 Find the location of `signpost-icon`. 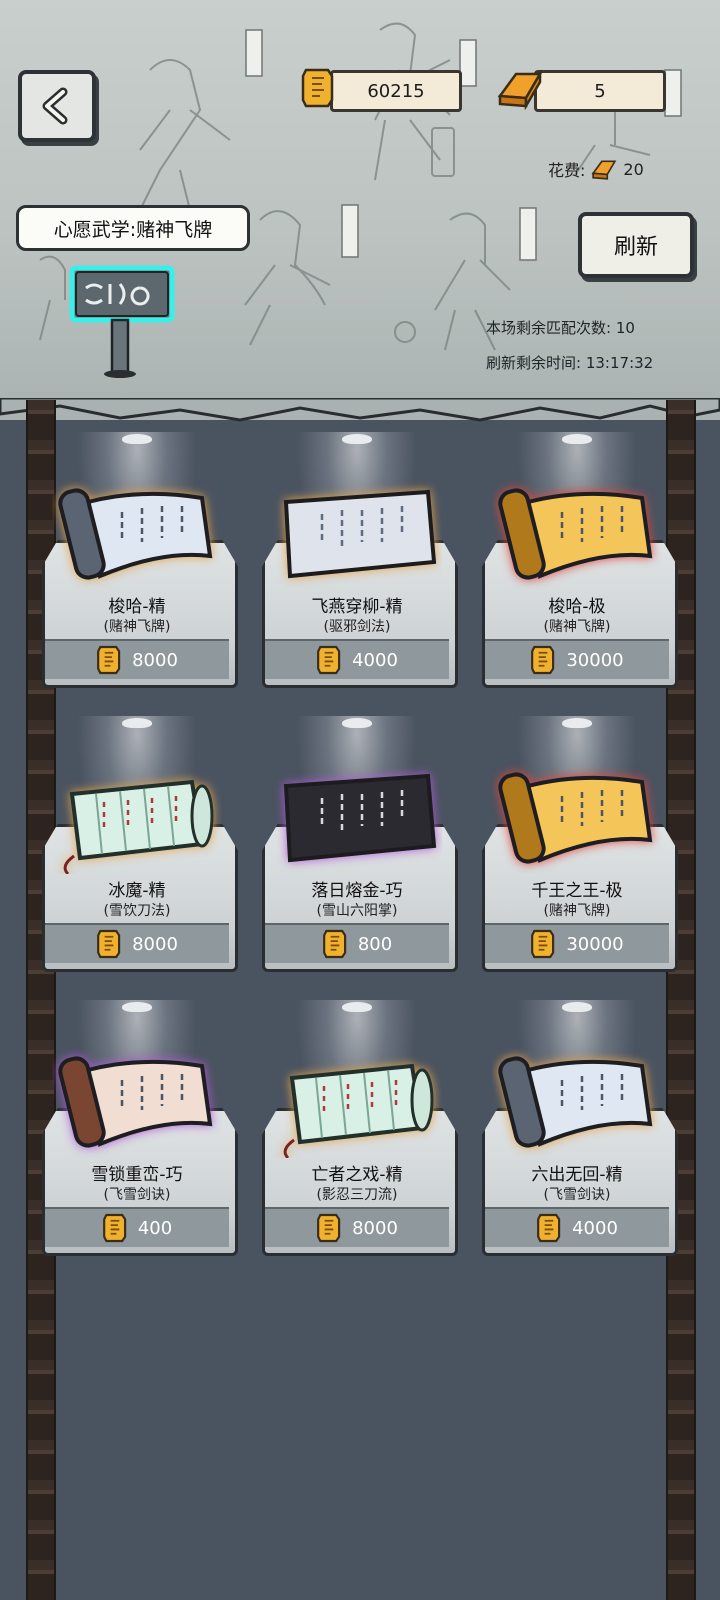

signpost-icon is located at coordinates (124, 322).